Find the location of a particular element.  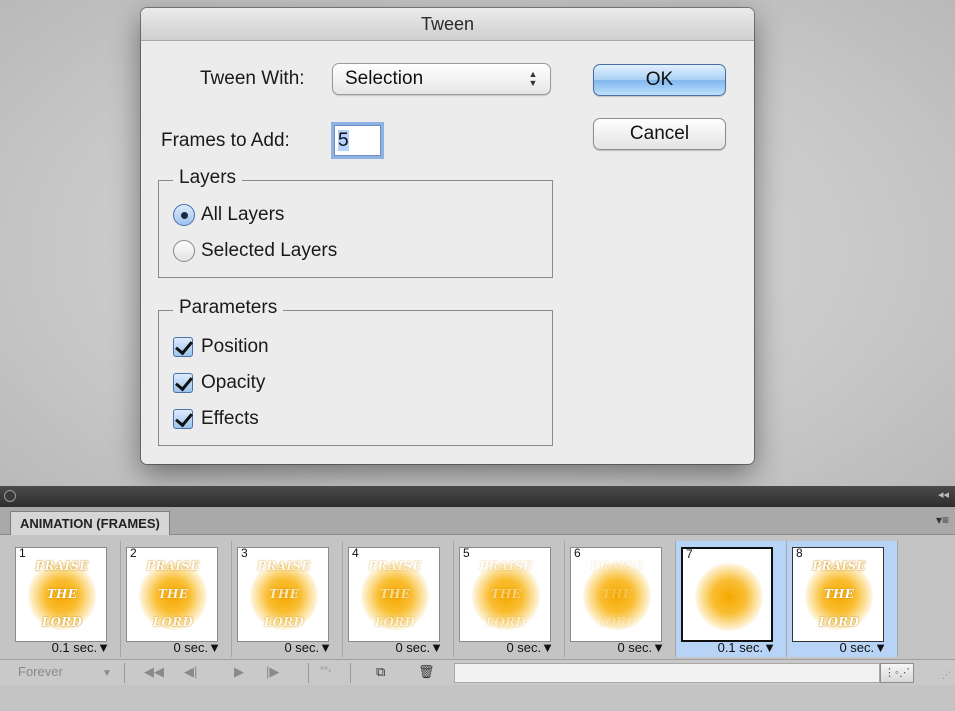

tween-with-value: Selection is located at coordinates (384, 78).